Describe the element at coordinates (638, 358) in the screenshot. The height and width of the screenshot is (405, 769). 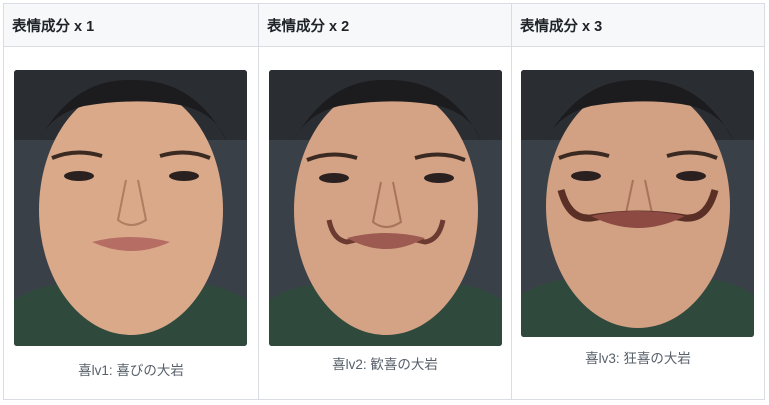
I see `photo-caption: 喜lv3: 狂喜の大岩` at that location.